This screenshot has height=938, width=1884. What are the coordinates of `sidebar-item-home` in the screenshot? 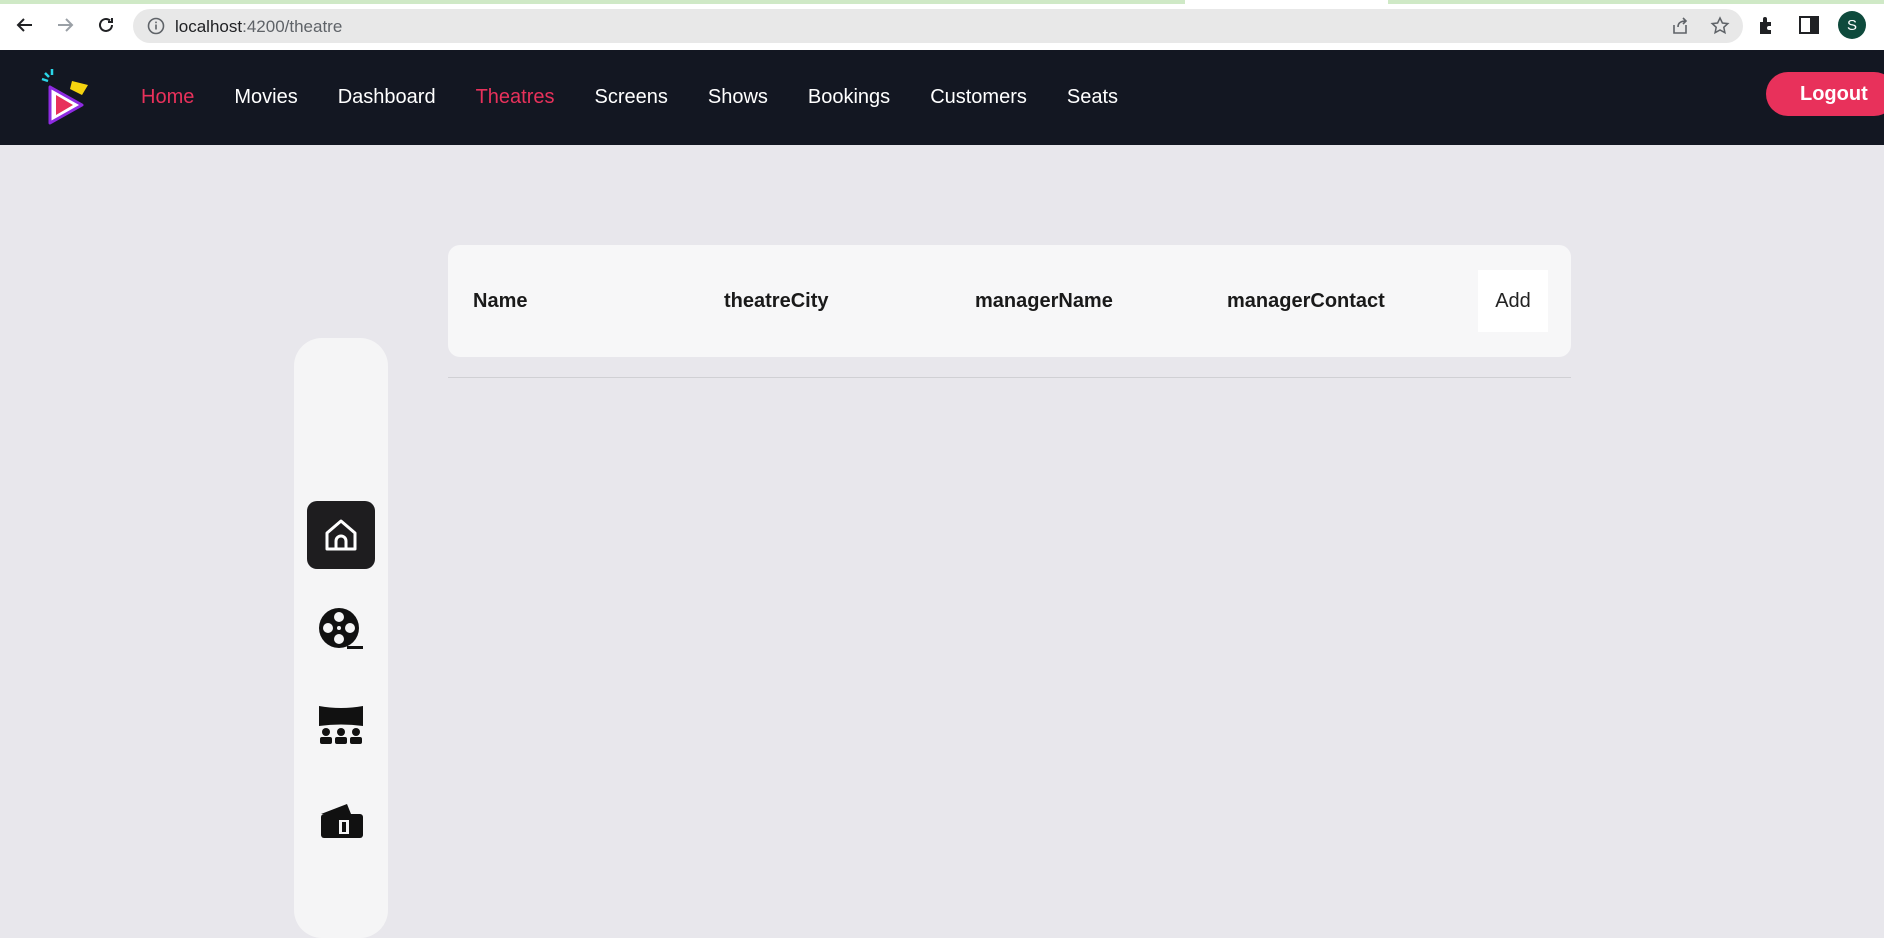 It's located at (341, 535).